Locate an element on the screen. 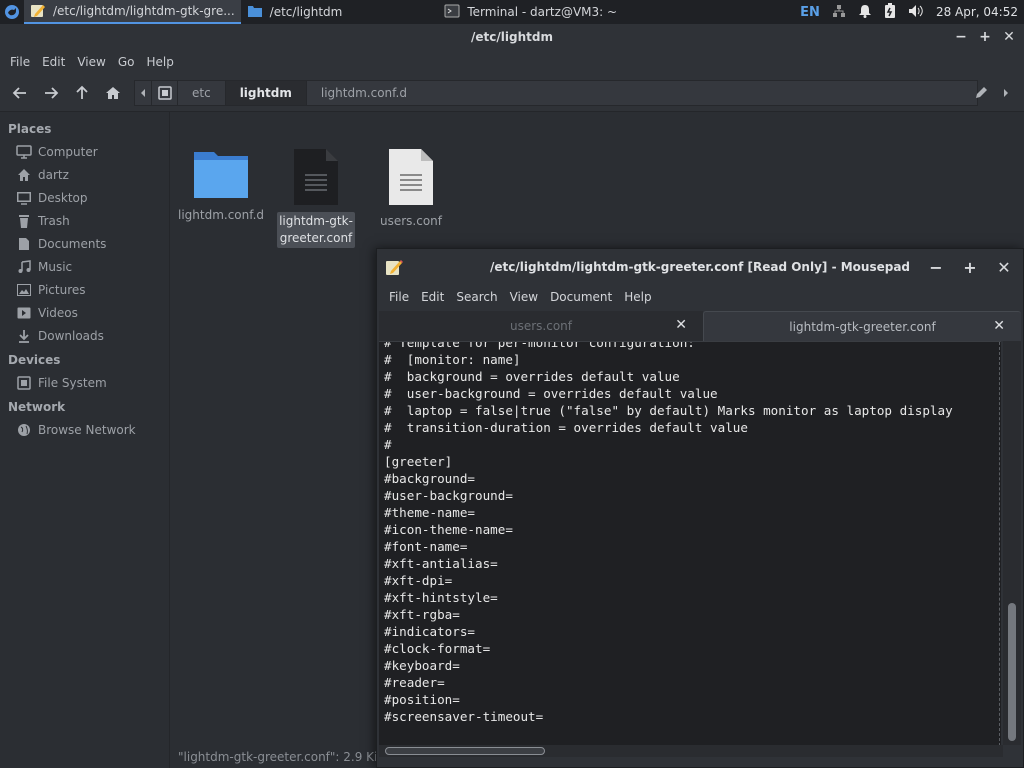 The width and height of the screenshot is (1024, 768). file-label: lightdm.conf.d is located at coordinates (221, 215).